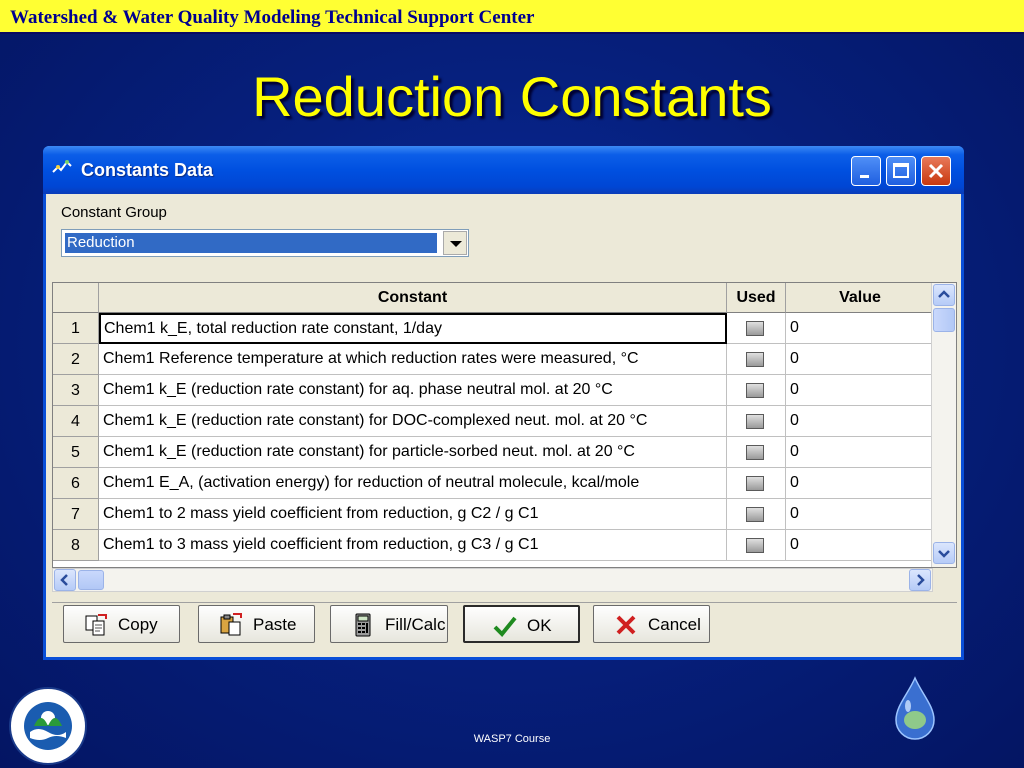 The height and width of the screenshot is (768, 1024). I want to click on minimize-icon, so click(864, 176).